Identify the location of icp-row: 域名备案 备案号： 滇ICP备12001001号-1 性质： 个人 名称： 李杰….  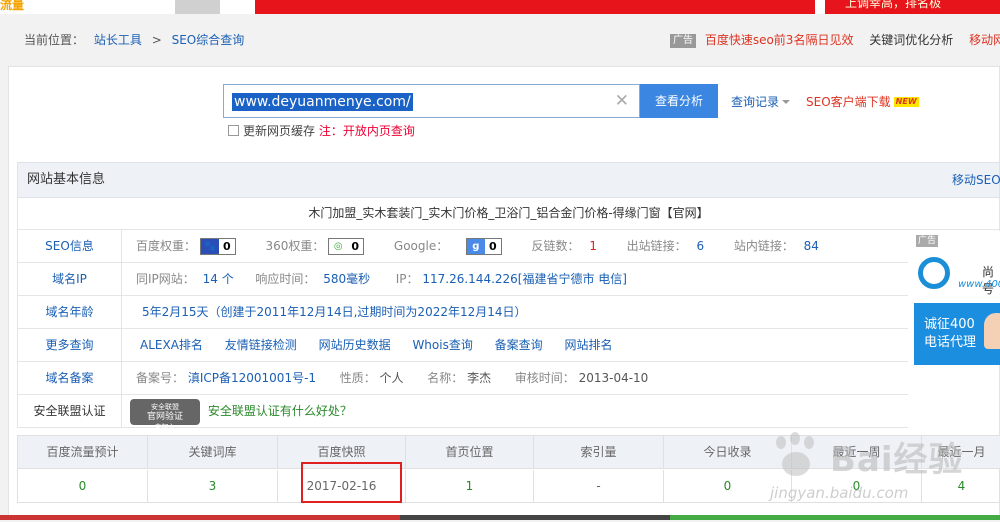
(462, 378).